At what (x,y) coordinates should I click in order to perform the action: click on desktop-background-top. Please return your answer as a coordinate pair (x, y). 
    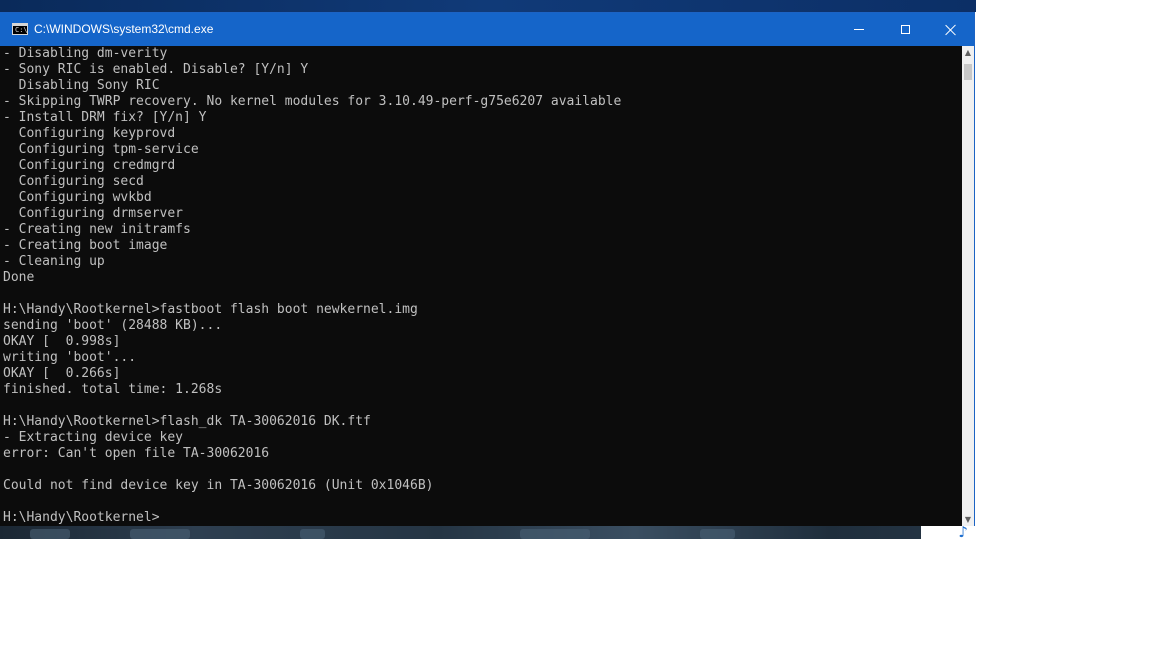
    Looking at the image, I should click on (488, 6).